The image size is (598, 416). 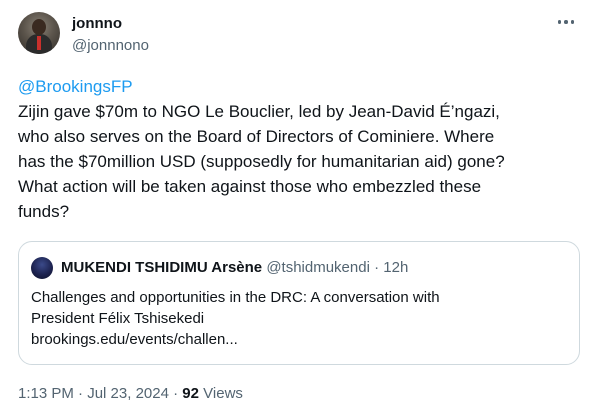 What do you see at coordinates (39, 43) in the screenshot?
I see `avatar-figure-tie` at bounding box center [39, 43].